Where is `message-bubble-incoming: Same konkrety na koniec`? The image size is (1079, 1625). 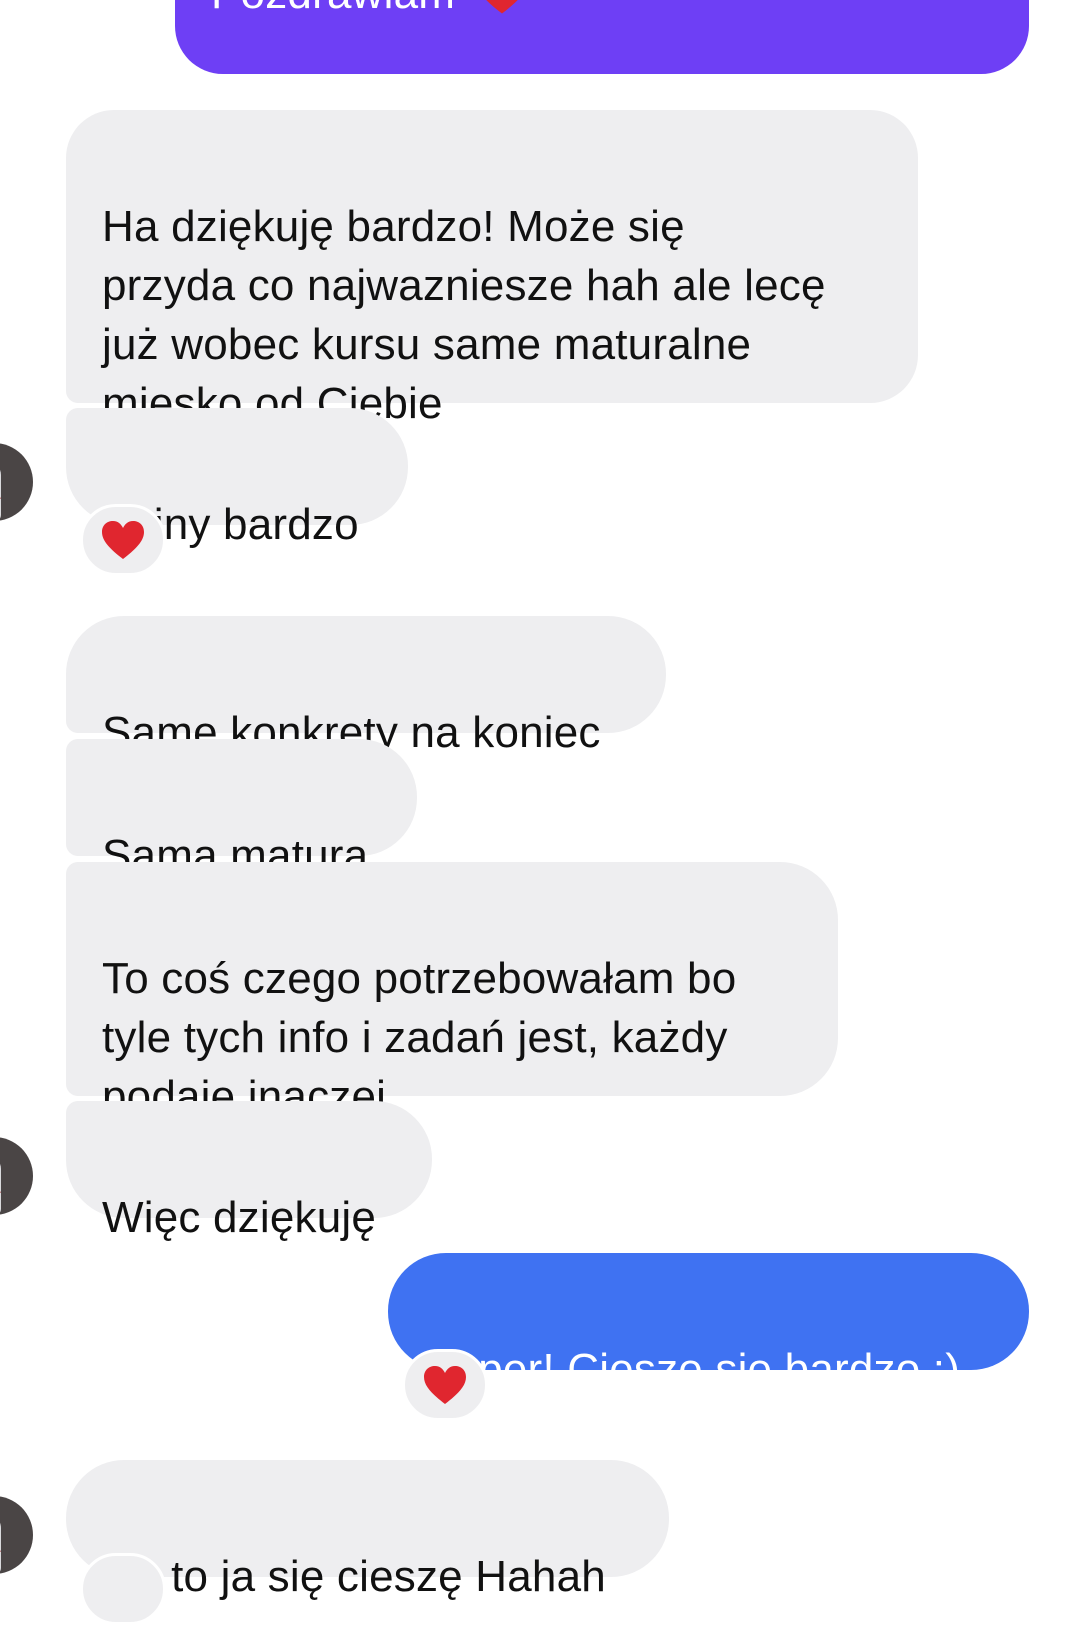
message-bubble-incoming: Same konkrety na koniec is located at coordinates (366, 686).